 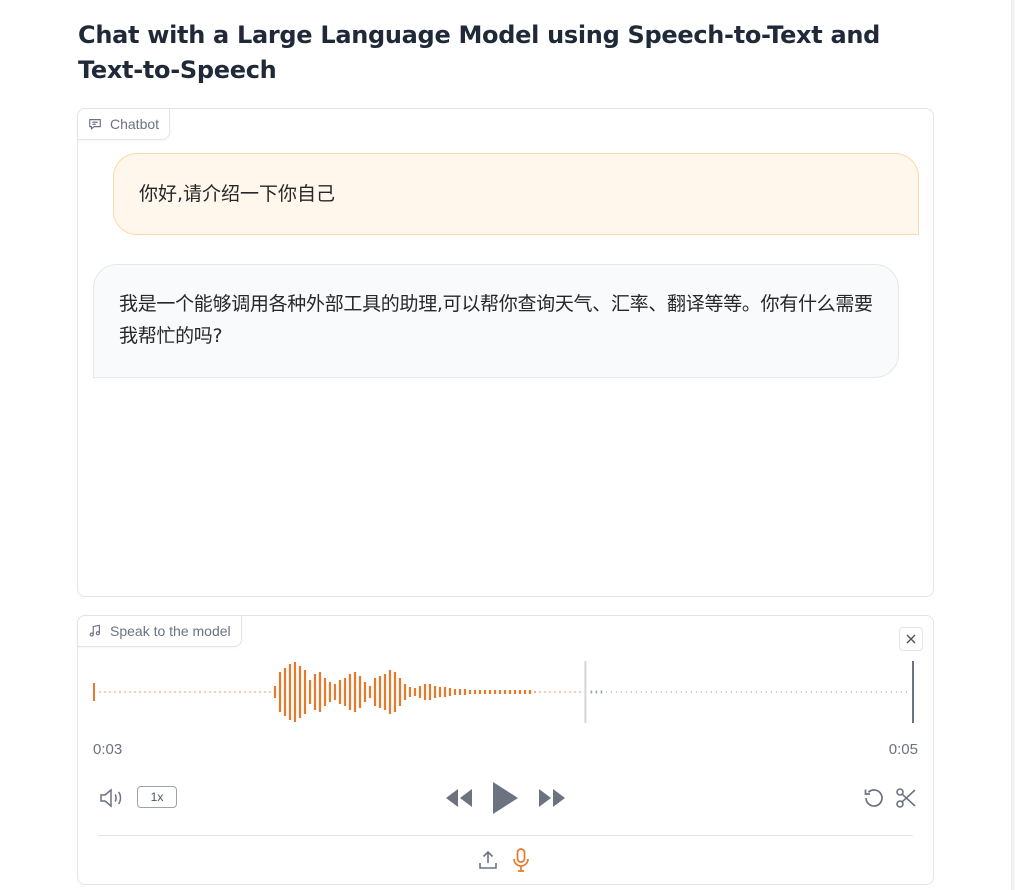 I want to click on current-time: 0:03, so click(x=108, y=749).